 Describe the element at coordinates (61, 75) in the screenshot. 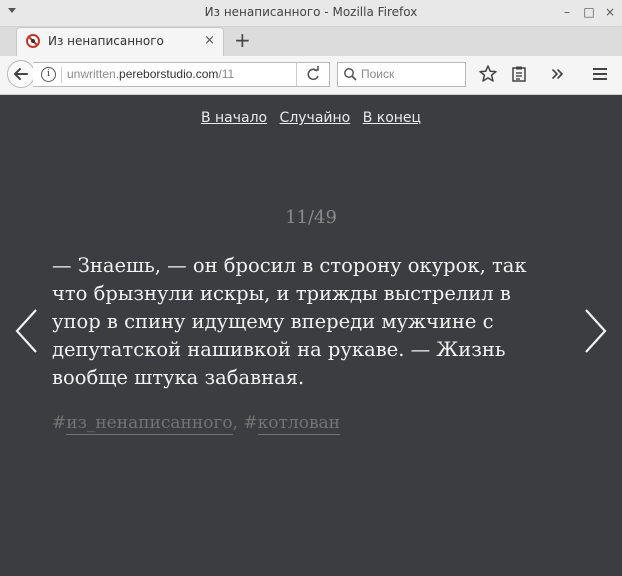

I see `url-separator` at that location.